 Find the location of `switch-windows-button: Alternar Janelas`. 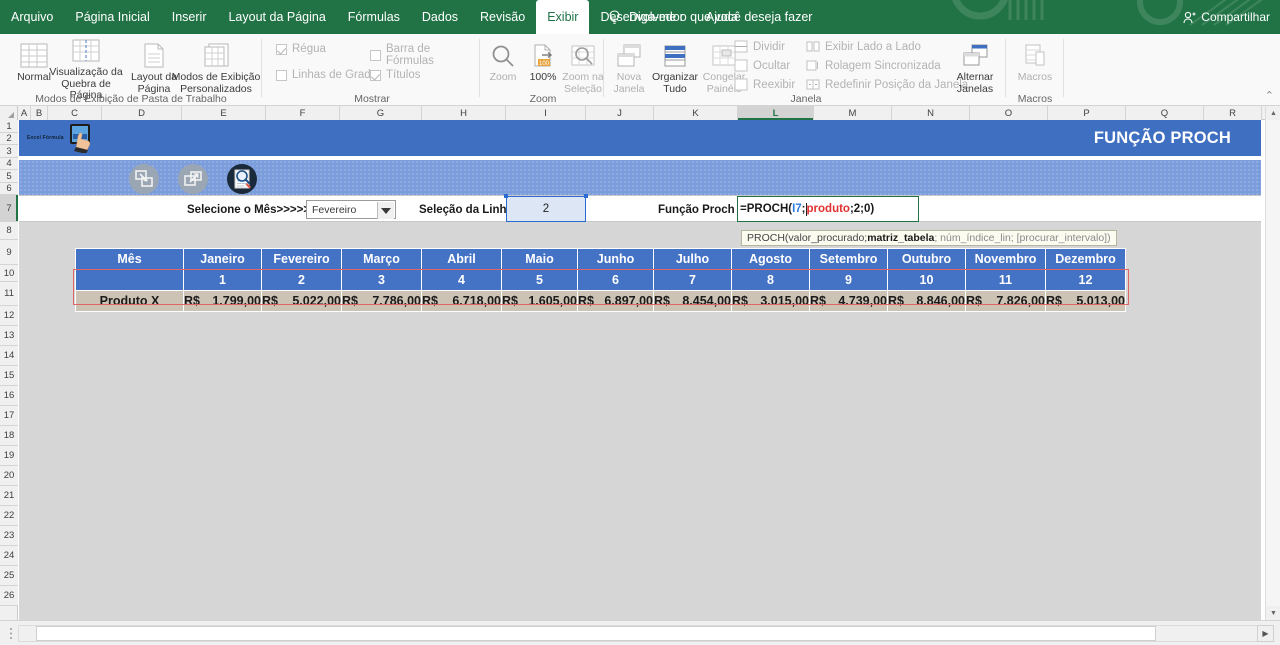

switch-windows-button: Alternar Janelas is located at coordinates (975, 68).